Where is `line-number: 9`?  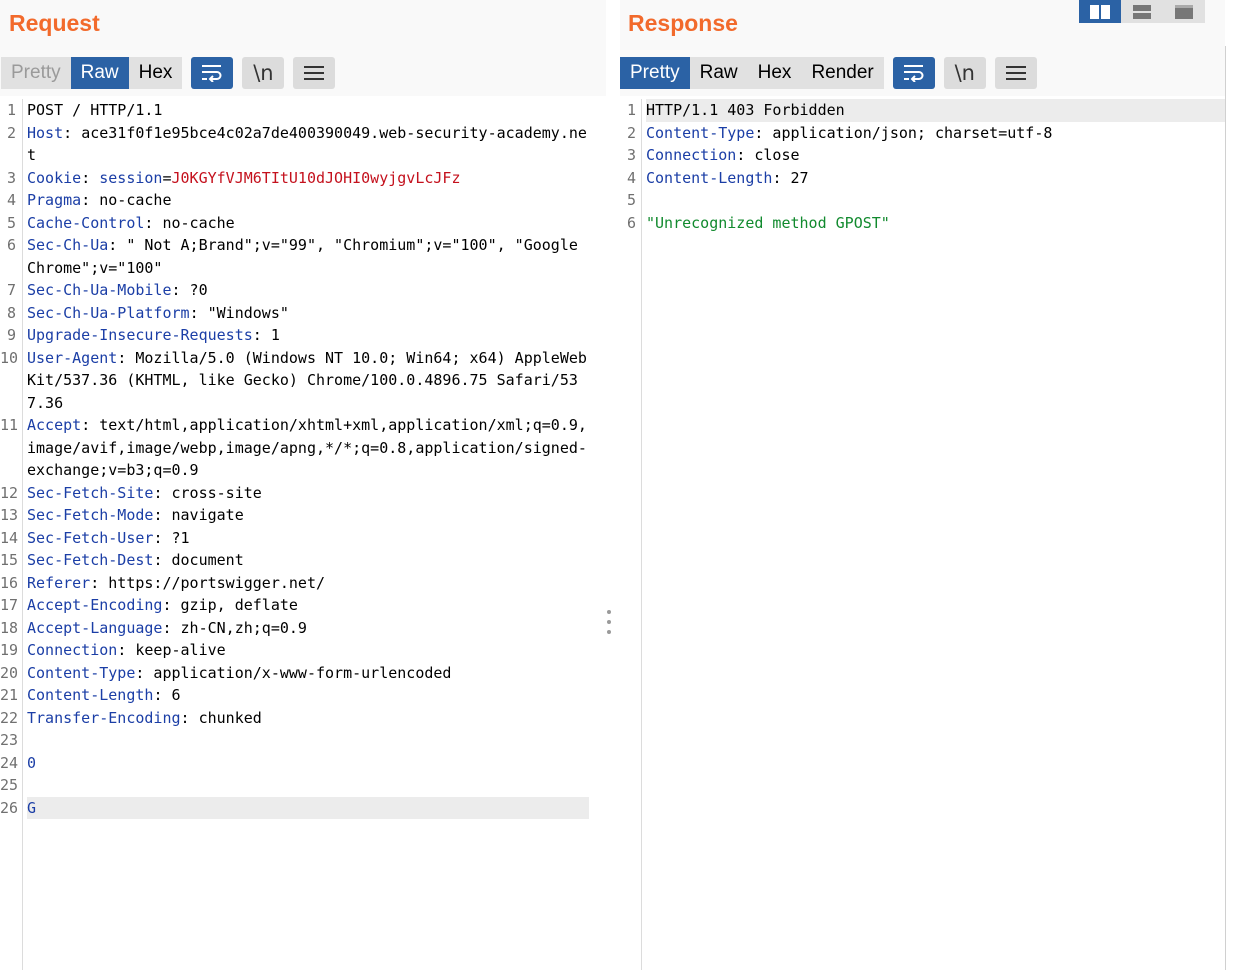 line-number: 9 is located at coordinates (11, 335).